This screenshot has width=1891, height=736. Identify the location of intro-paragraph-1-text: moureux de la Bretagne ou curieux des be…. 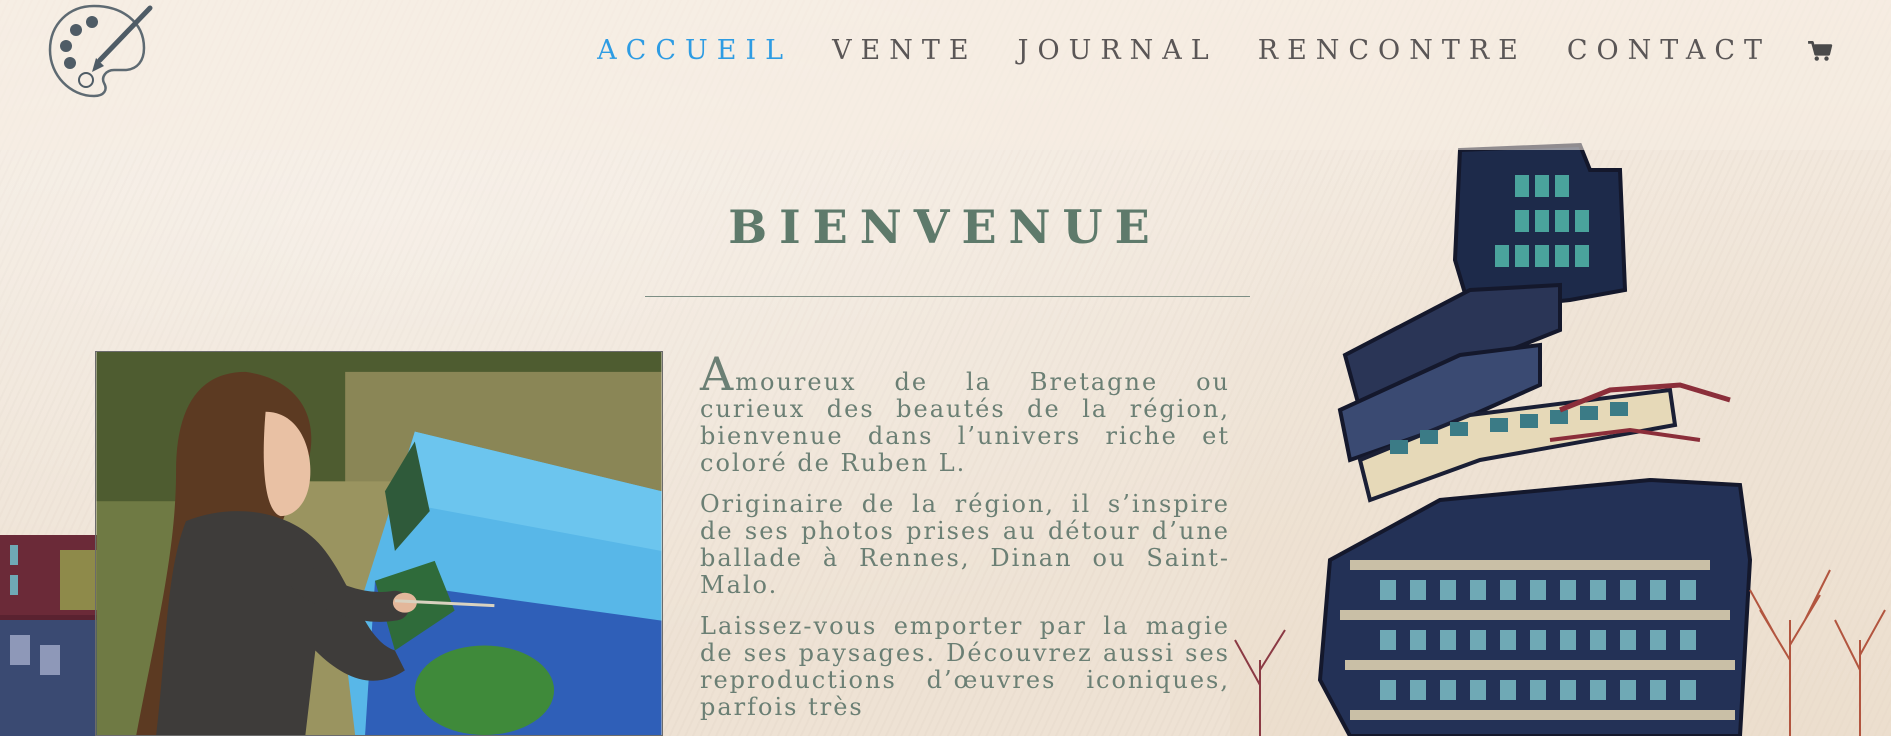
(965, 422).